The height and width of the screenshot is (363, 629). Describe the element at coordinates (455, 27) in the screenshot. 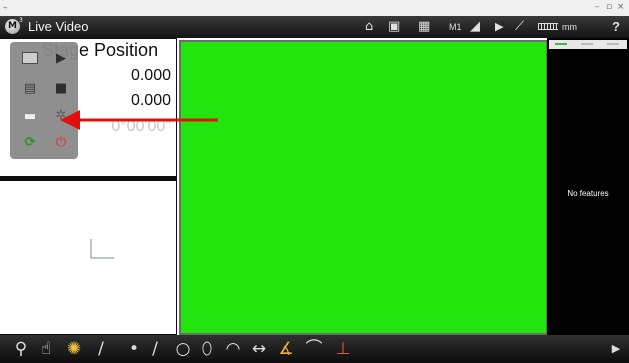

I see `mode-label: M1` at that location.